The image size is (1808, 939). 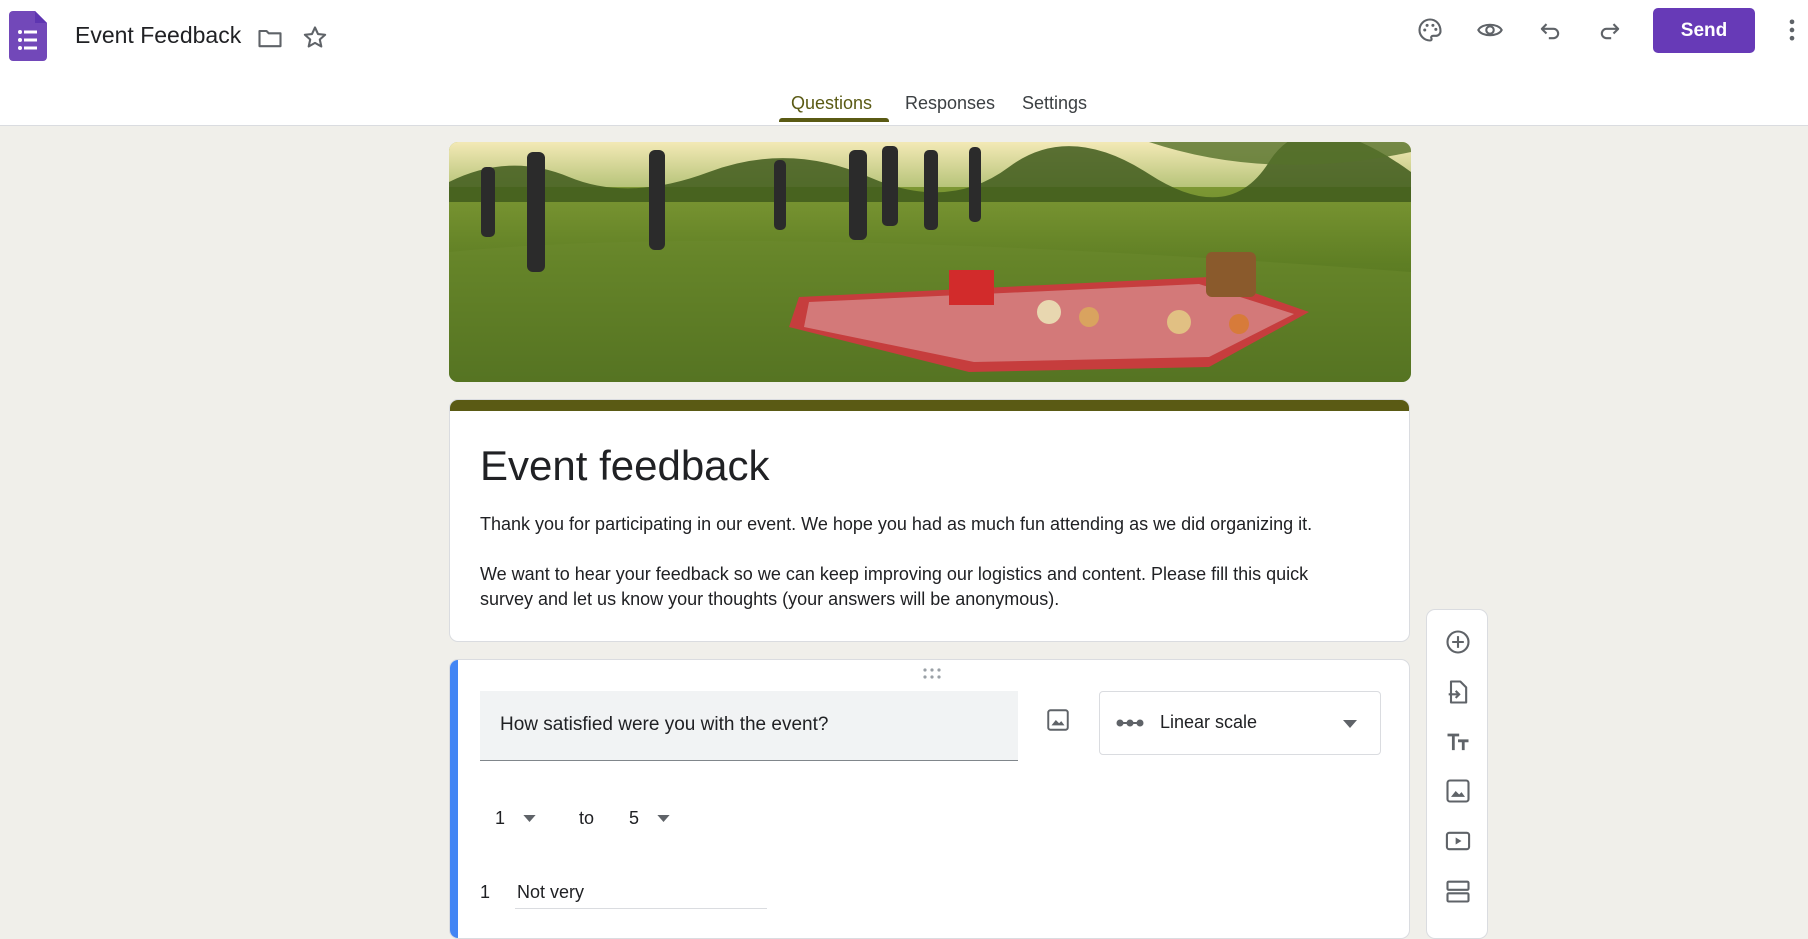 What do you see at coordinates (831, 103) in the screenshot?
I see `tab-questions: Questions` at bounding box center [831, 103].